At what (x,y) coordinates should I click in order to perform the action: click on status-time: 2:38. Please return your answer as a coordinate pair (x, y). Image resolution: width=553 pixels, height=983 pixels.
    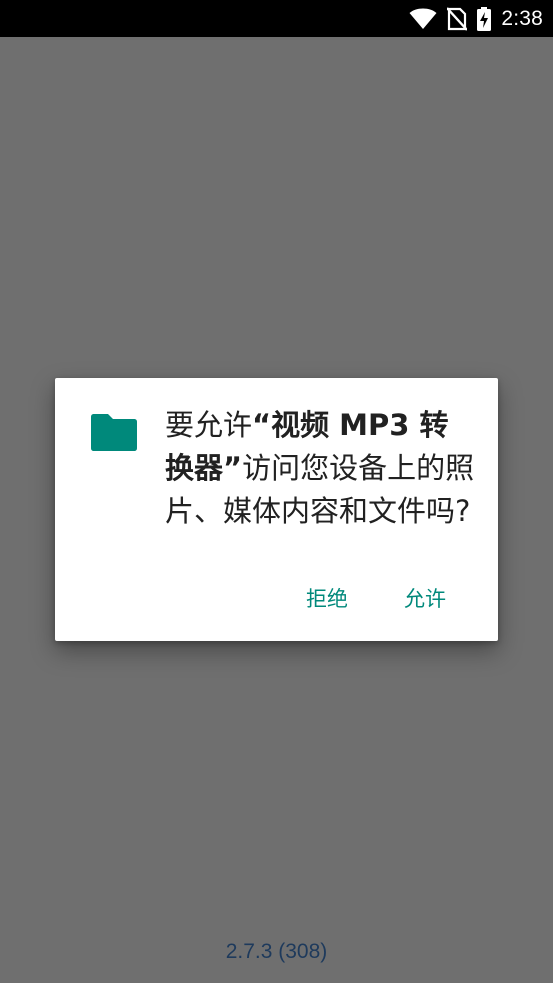
    Looking at the image, I should click on (522, 18).